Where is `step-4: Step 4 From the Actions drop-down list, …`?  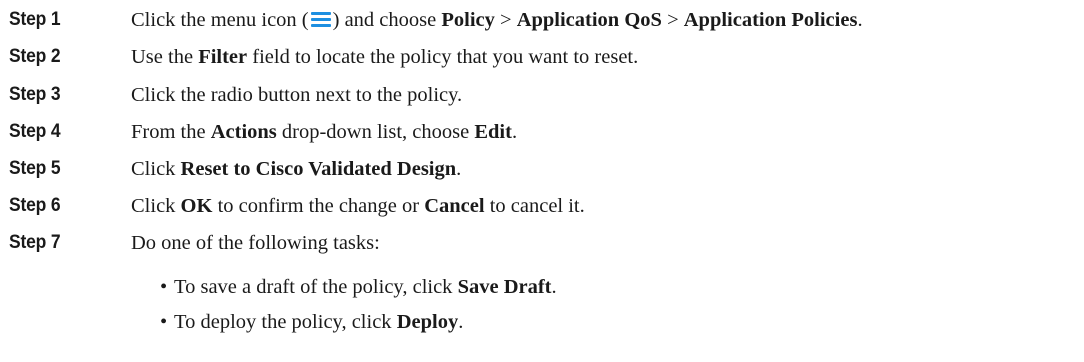 step-4: Step 4 From the Actions drop-down list, … is located at coordinates (542, 132).